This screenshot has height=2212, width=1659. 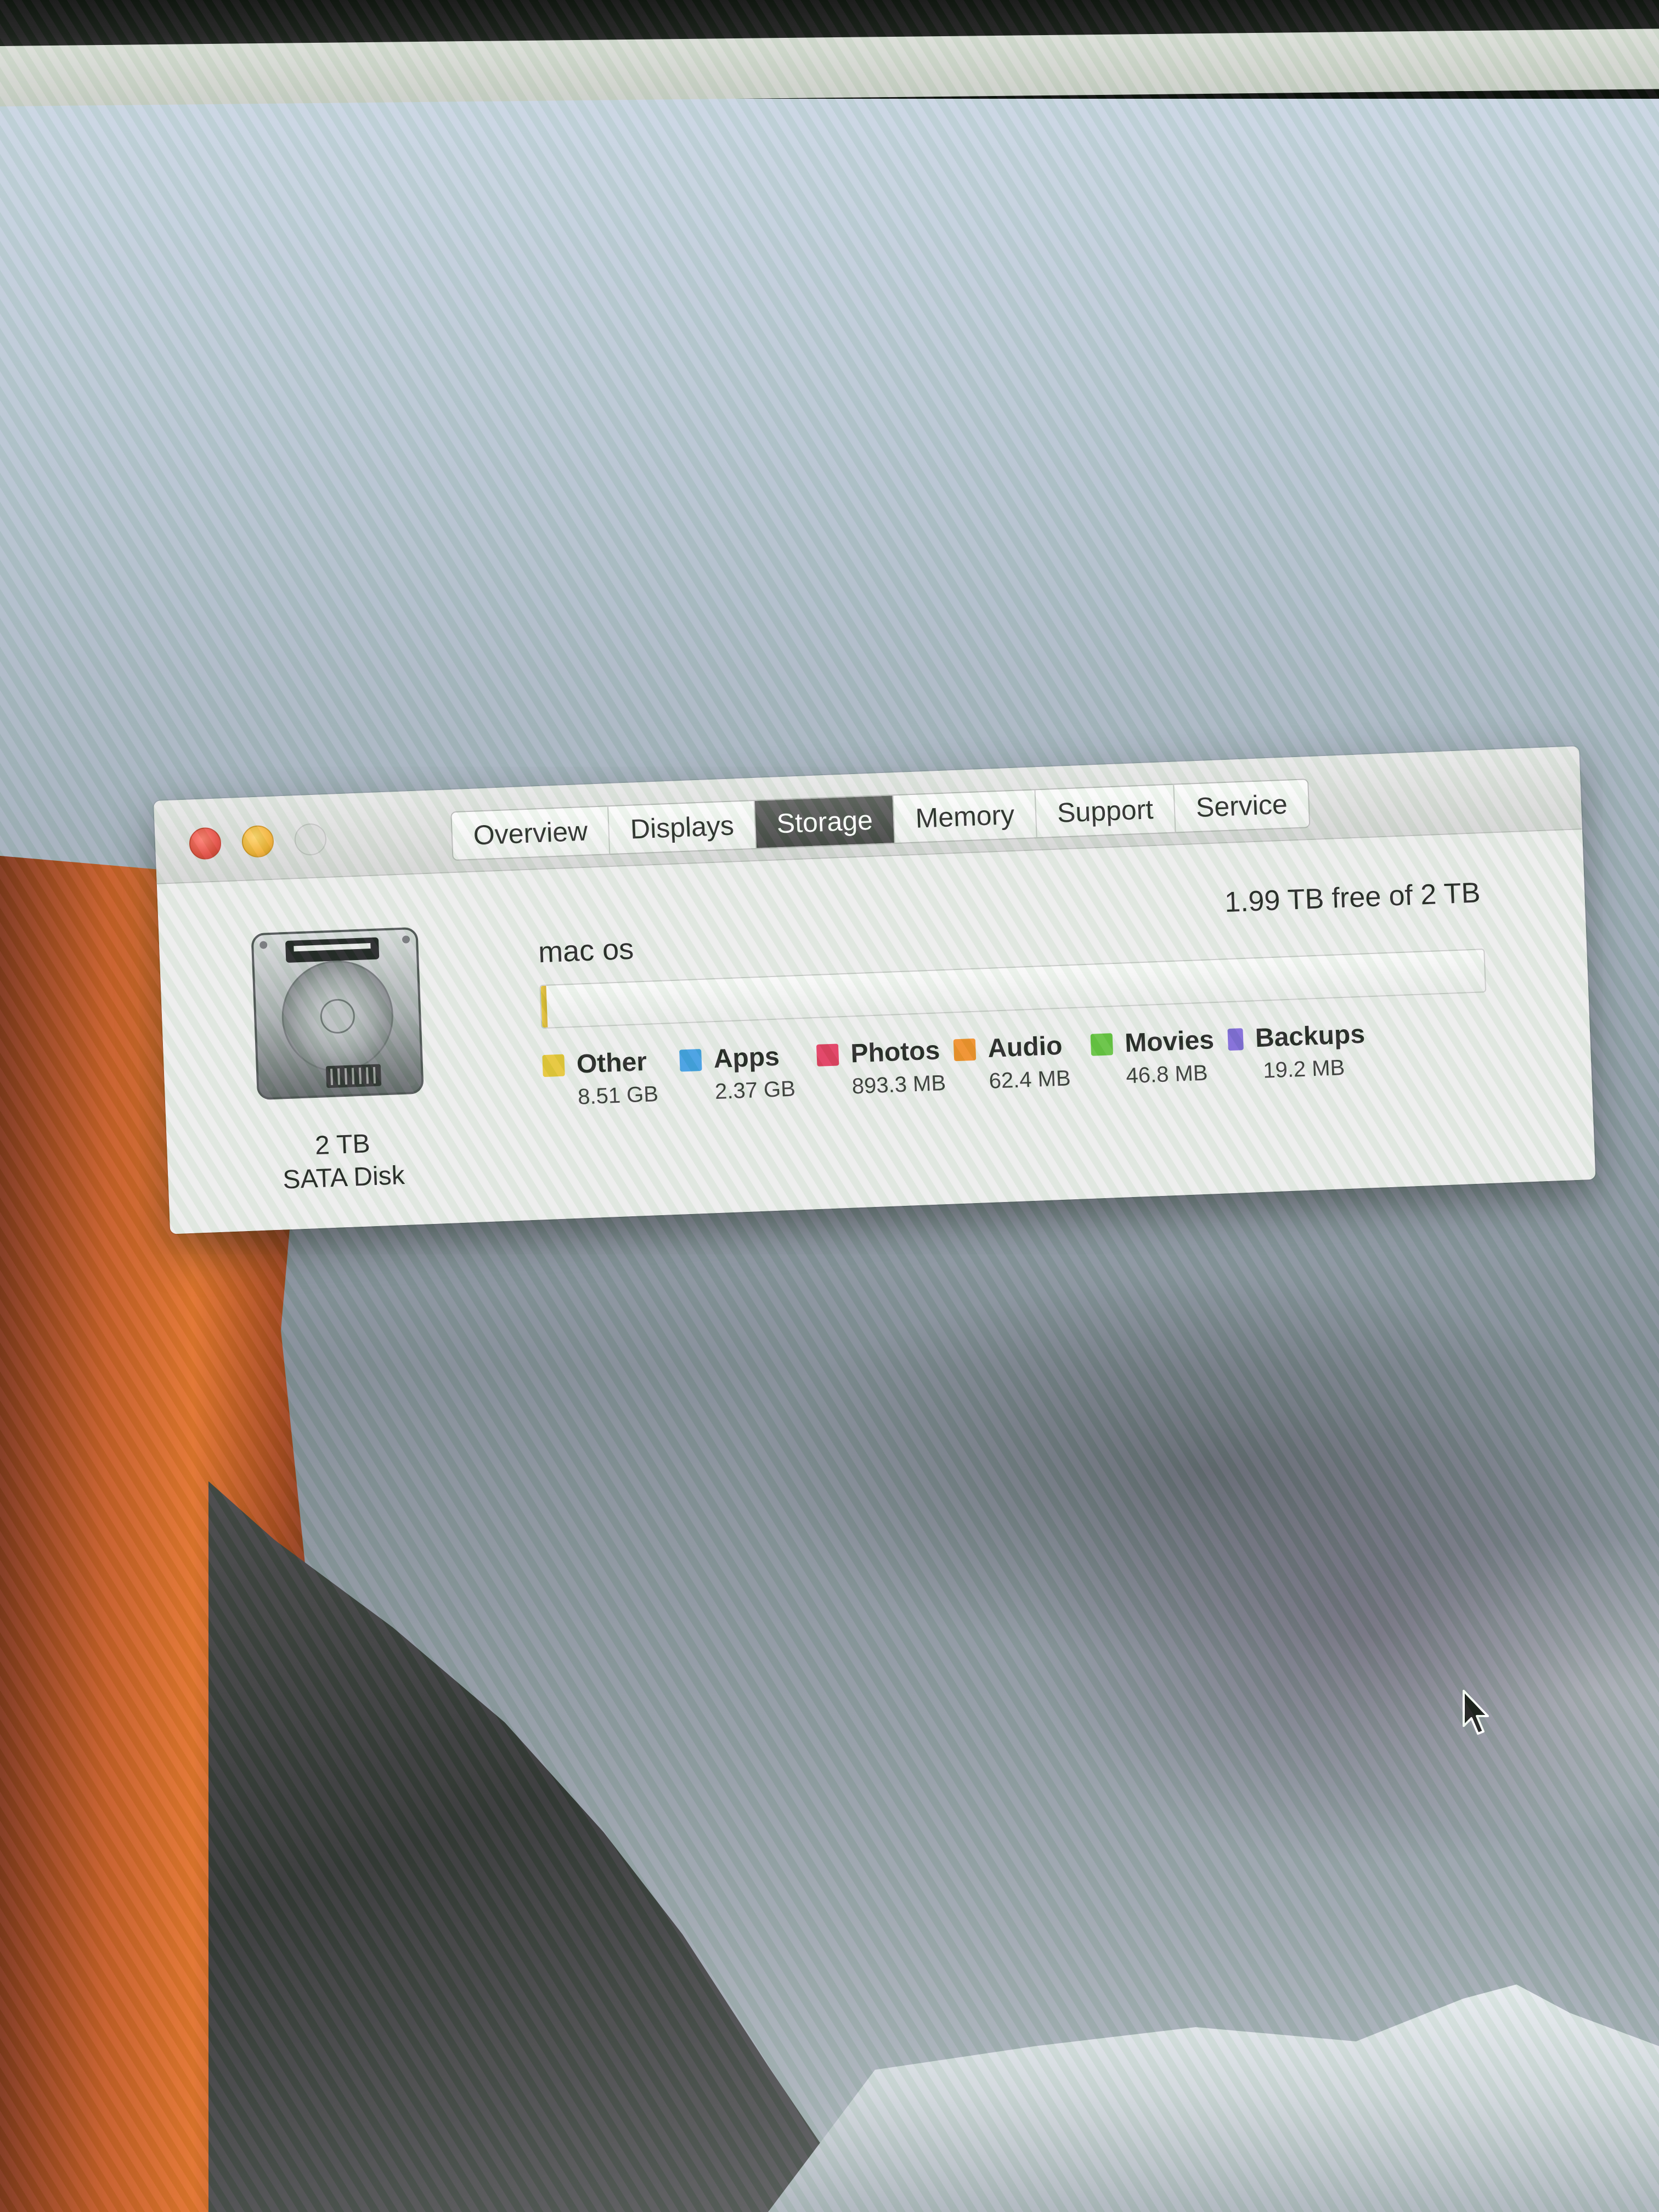 What do you see at coordinates (258, 842) in the screenshot?
I see `minimize-button` at bounding box center [258, 842].